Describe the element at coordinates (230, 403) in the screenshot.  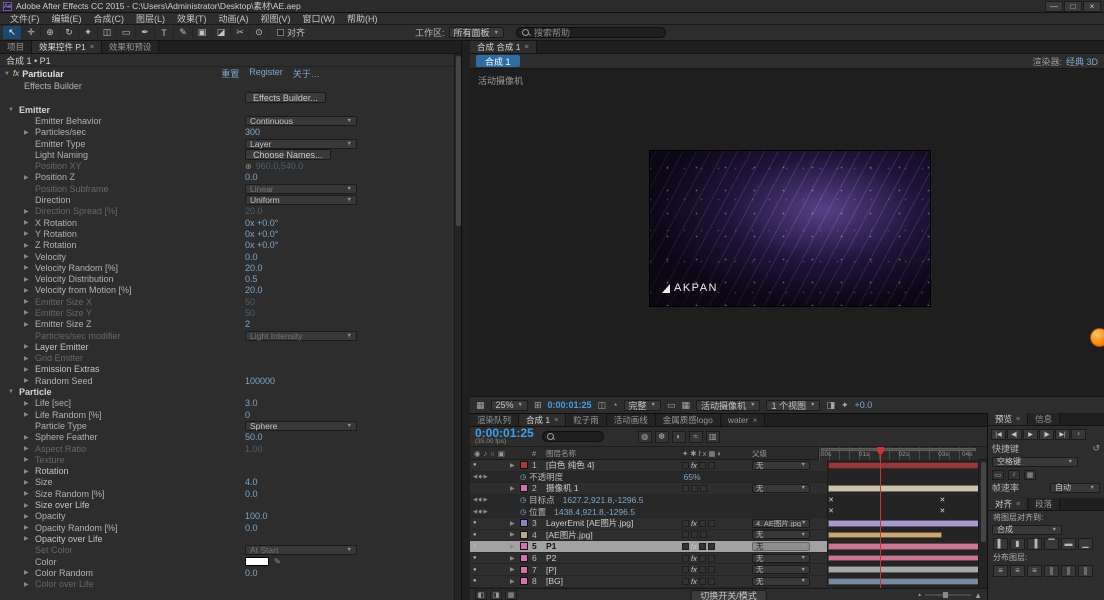
I see `effect-property-row: ▶ Life [sec] 3.0` at that location.